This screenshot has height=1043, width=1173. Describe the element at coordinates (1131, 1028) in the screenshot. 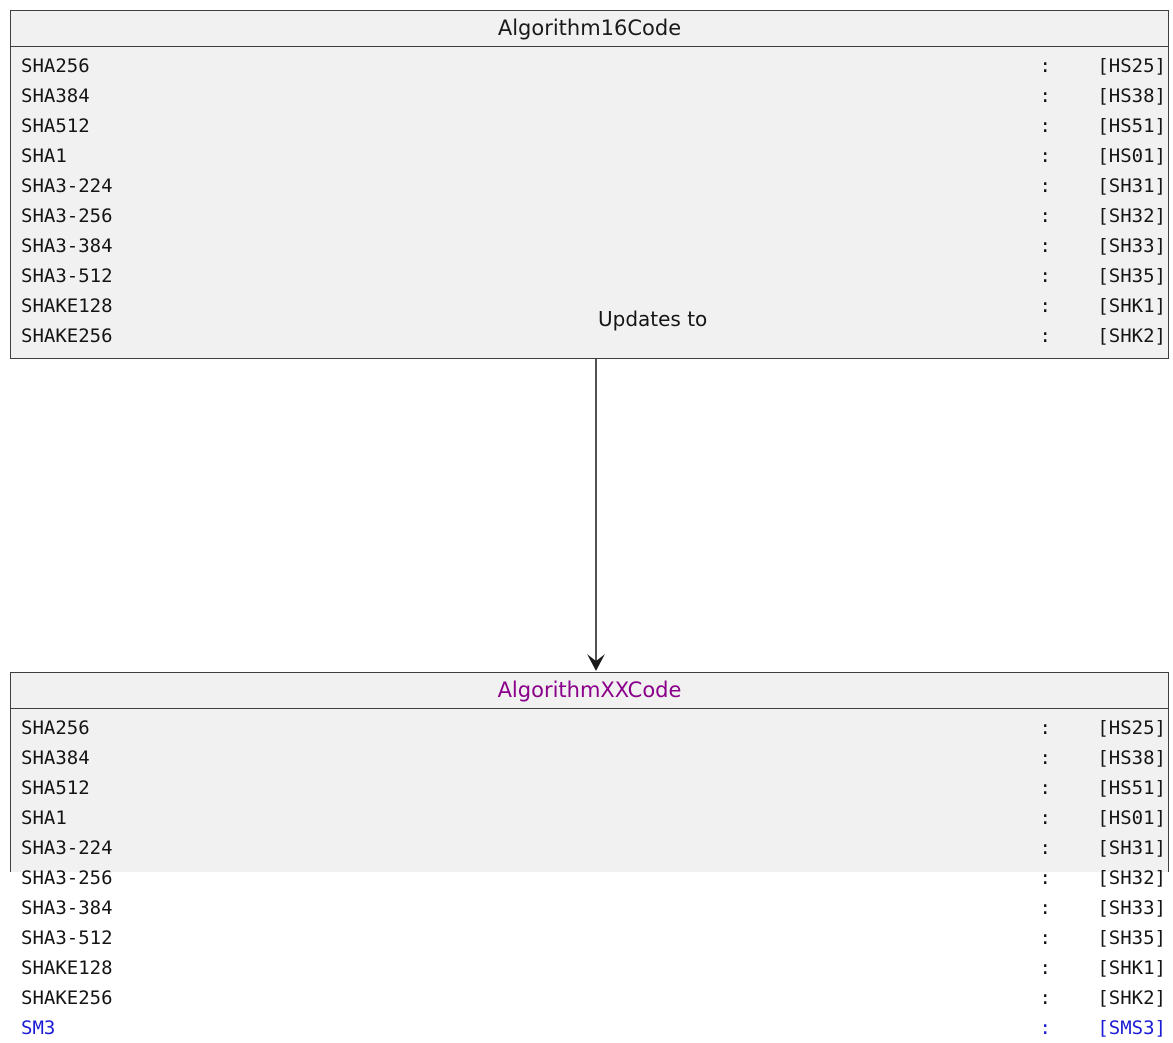

I see `enum-entry-code: [SMS3]` at that location.